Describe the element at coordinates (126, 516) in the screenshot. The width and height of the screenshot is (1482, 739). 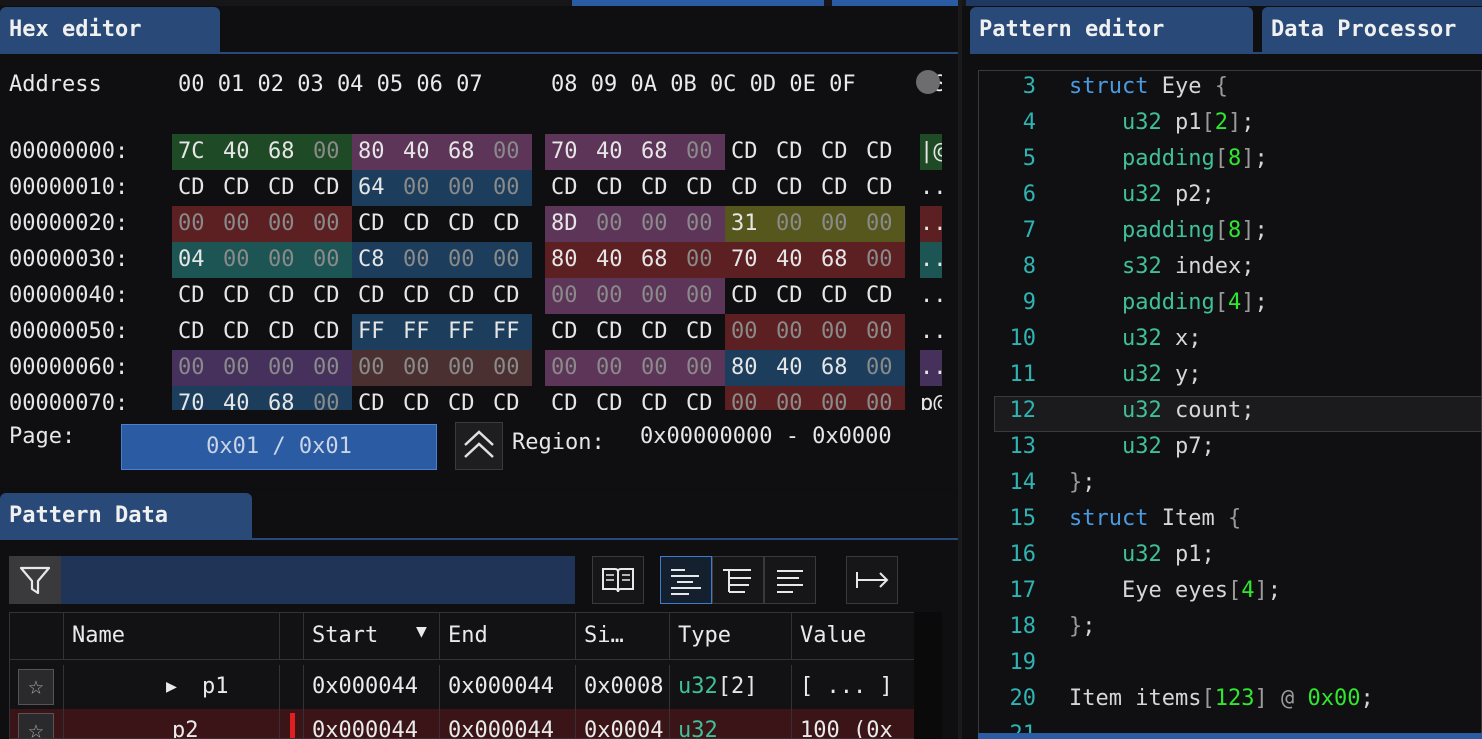
I see `tab-pattern-data: Pattern Data` at that location.